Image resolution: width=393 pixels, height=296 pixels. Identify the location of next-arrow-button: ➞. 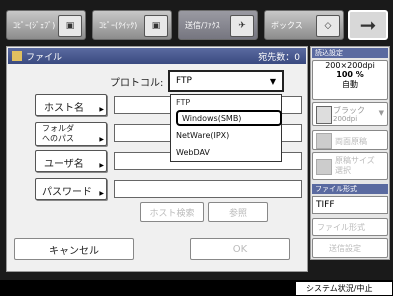
(368, 25).